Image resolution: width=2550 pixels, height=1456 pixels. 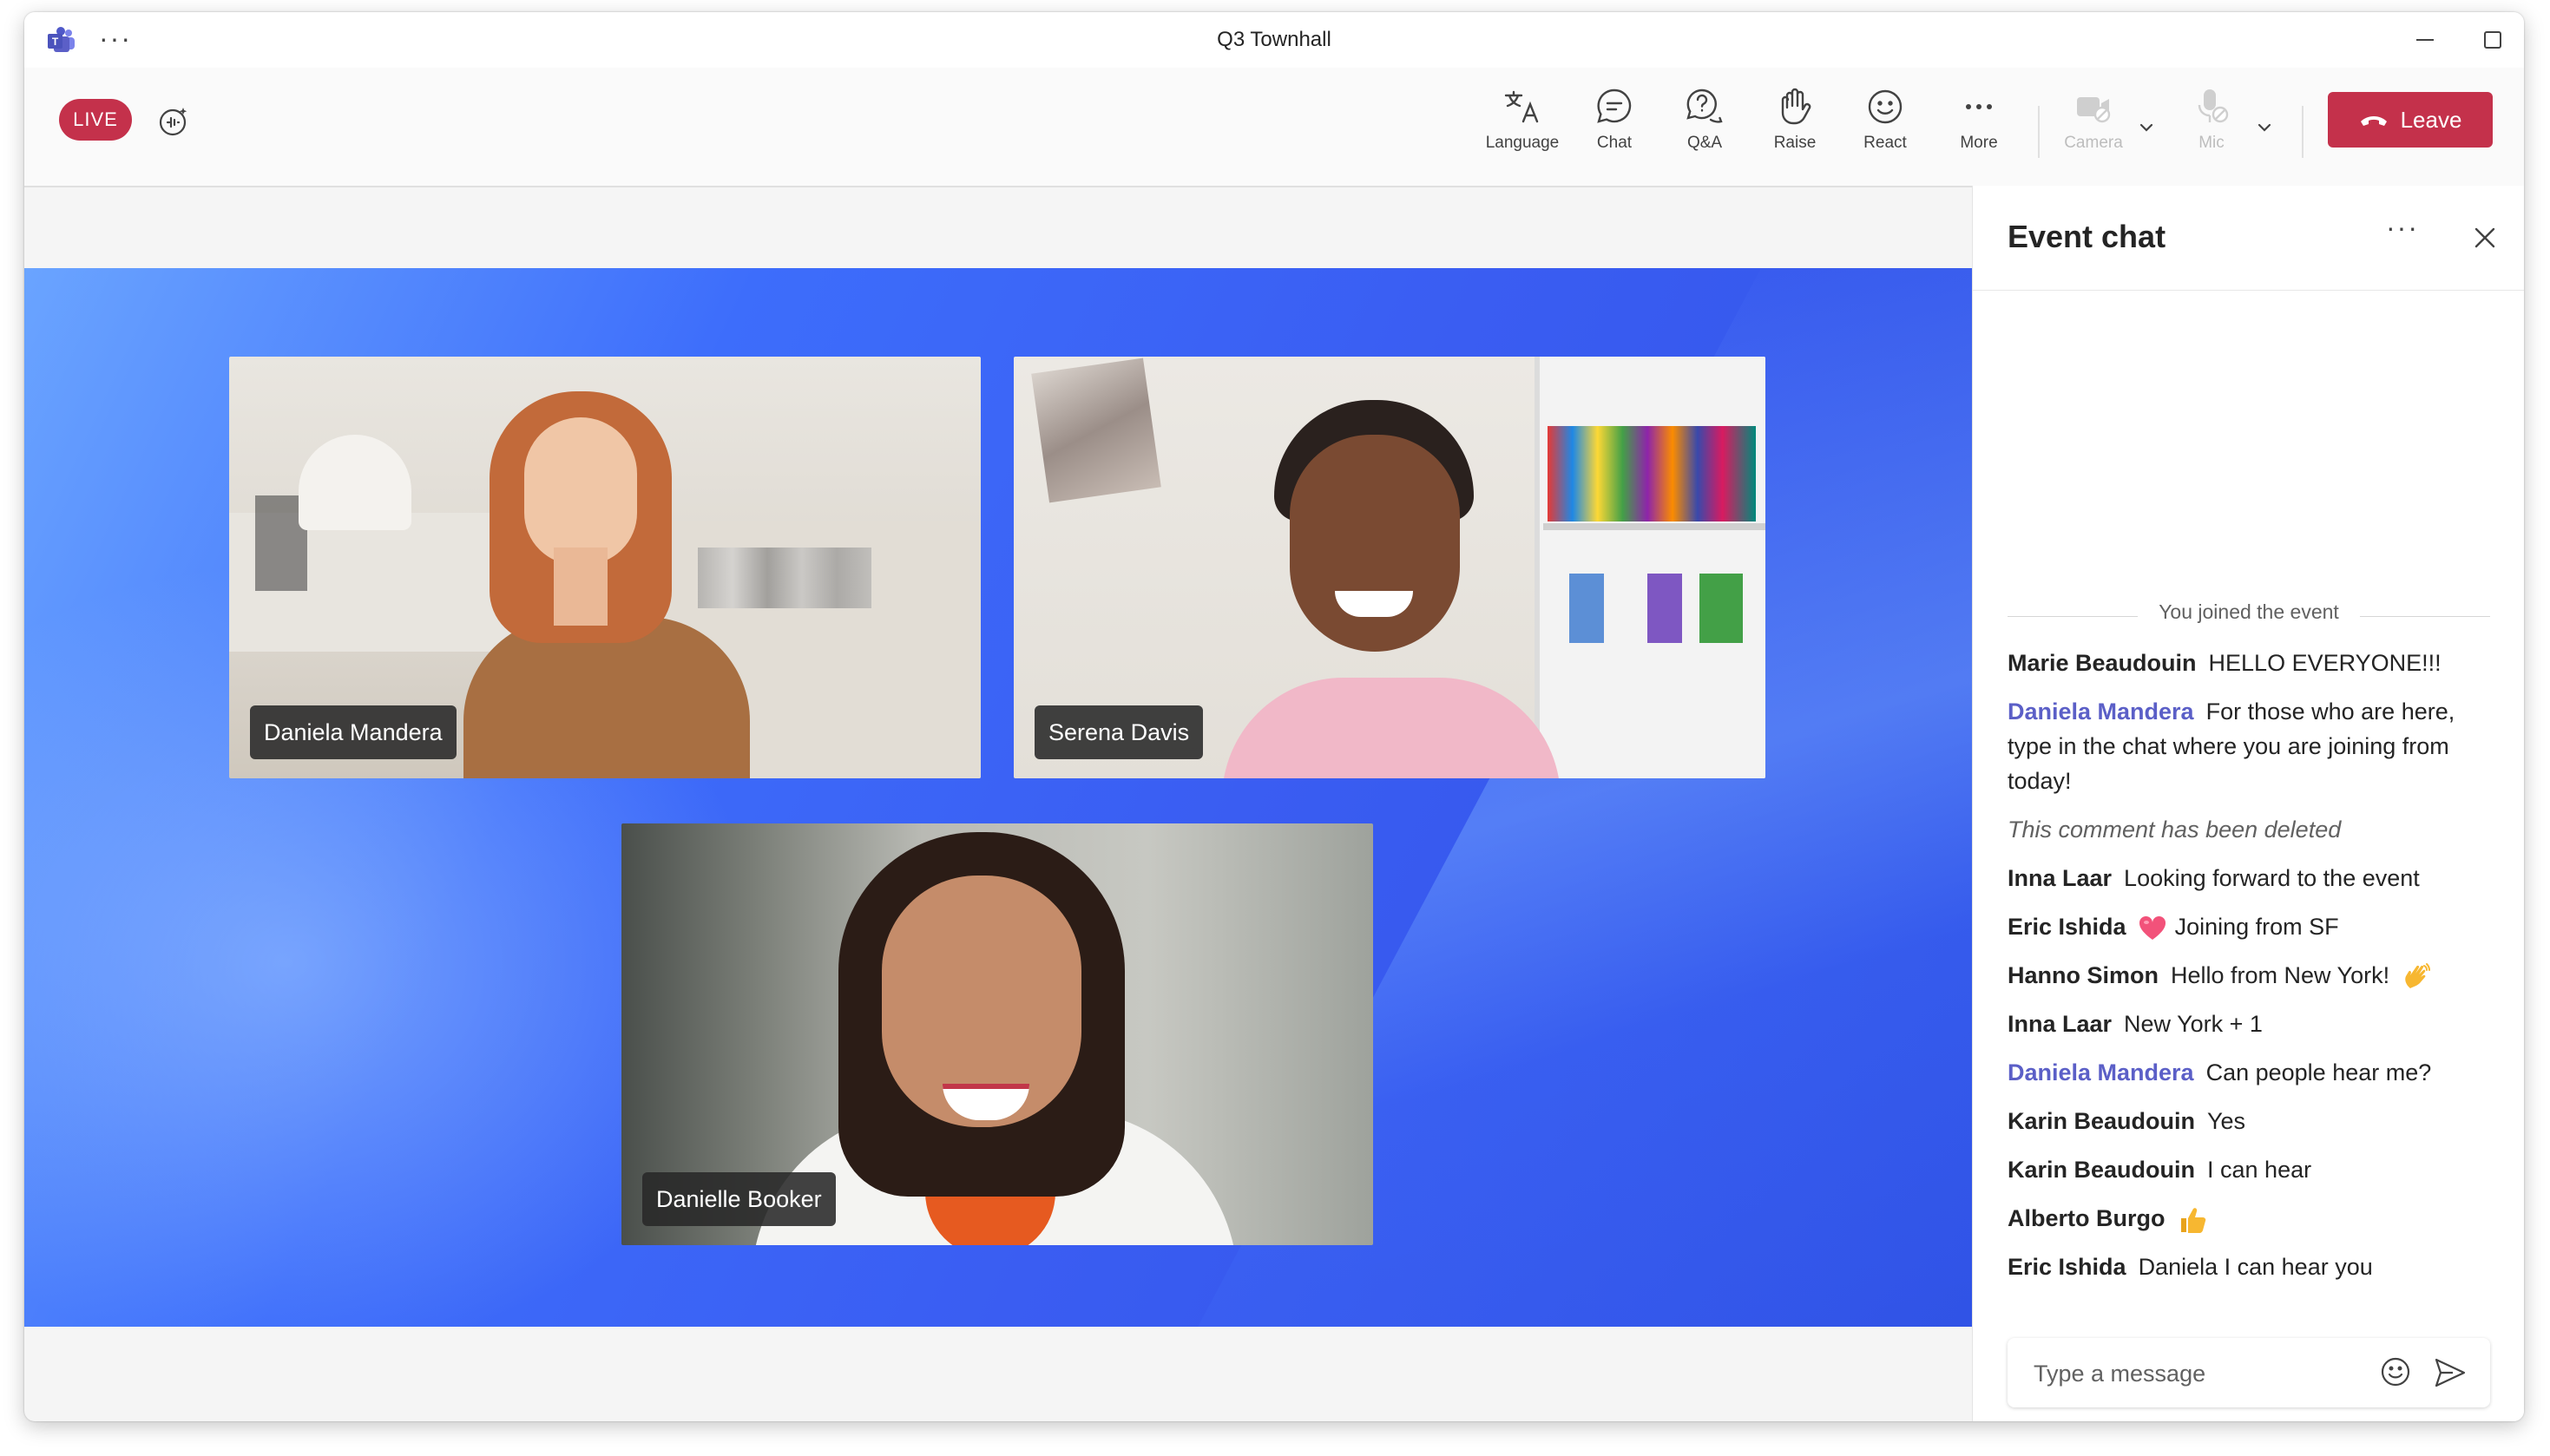 I want to click on chat-icon, so click(x=1614, y=106).